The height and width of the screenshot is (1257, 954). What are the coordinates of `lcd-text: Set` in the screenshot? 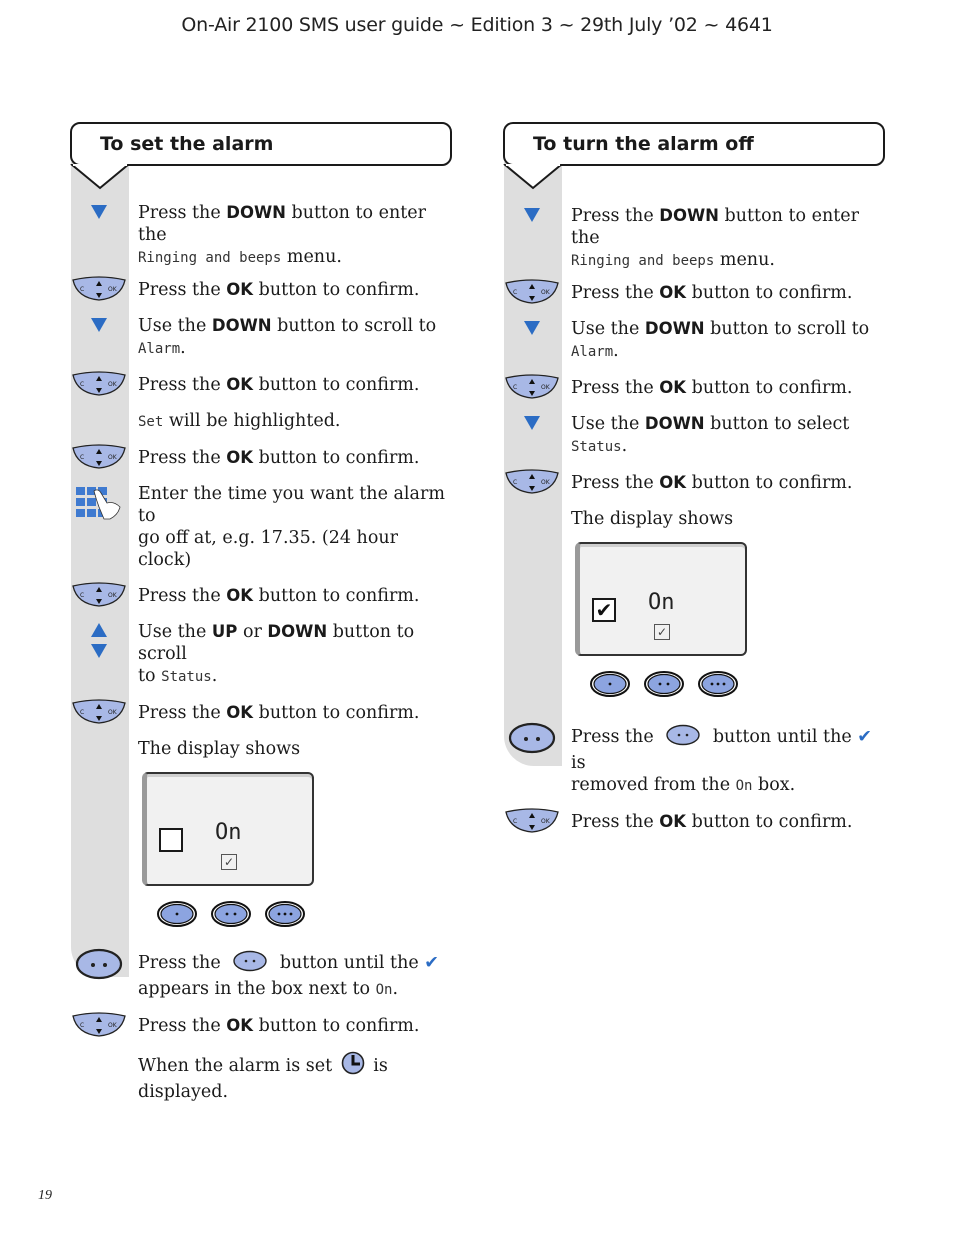 It's located at (151, 422).